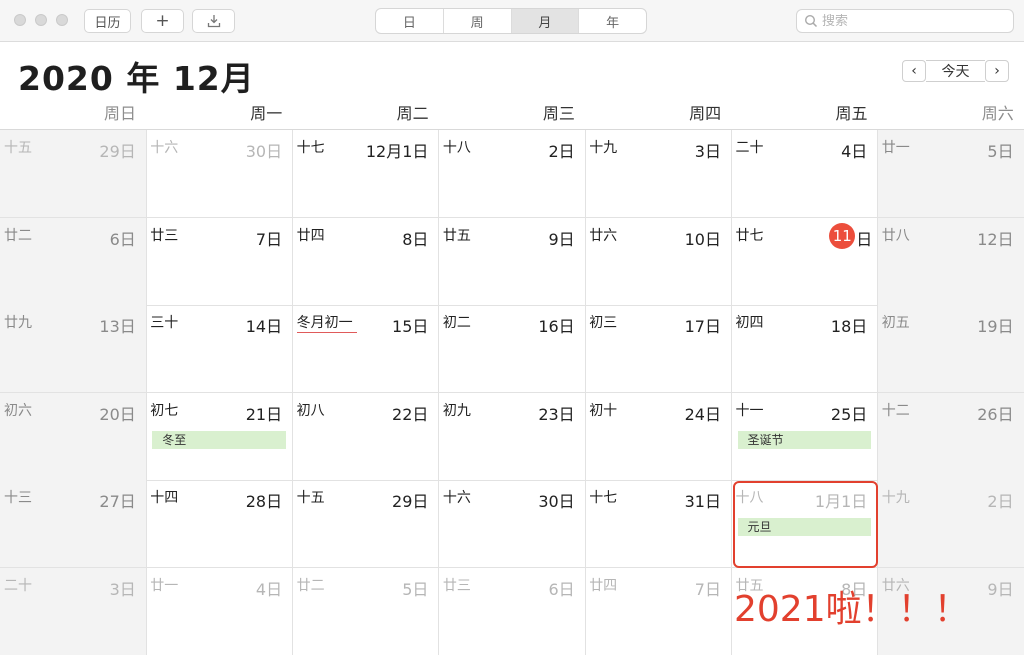  I want to click on day-cell: 十七 12月1日, so click(366, 174).